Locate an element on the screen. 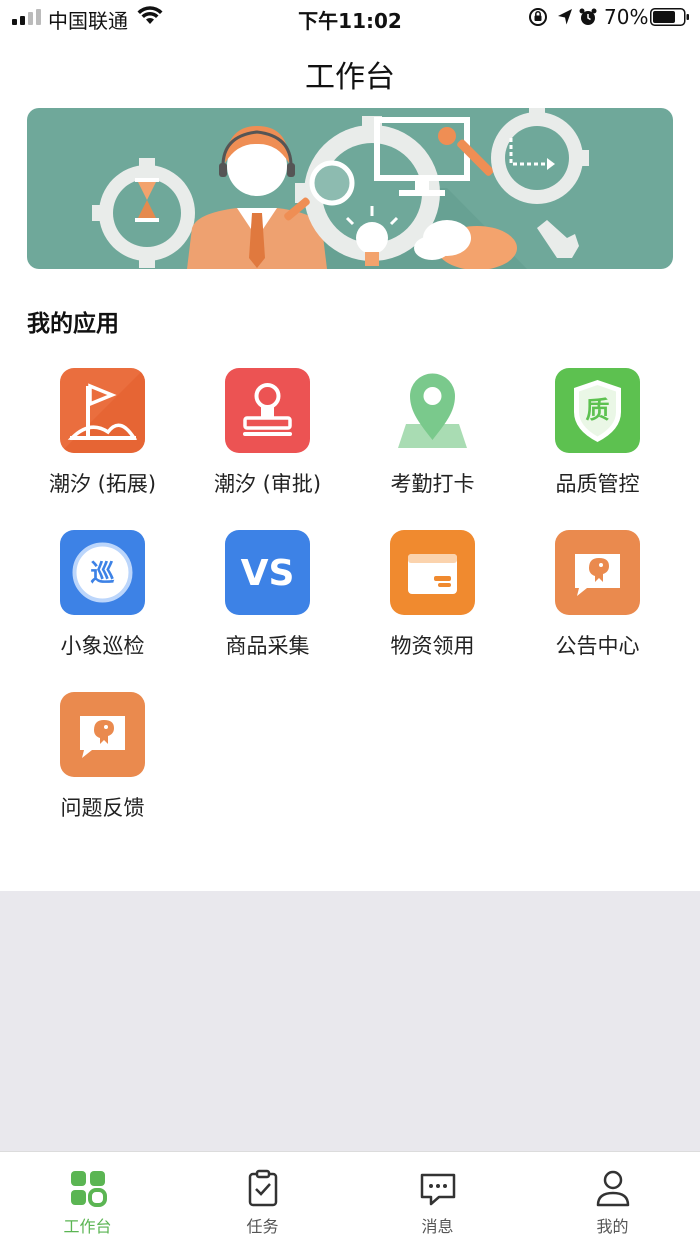  dashboard-icon is located at coordinates (89, 1189).